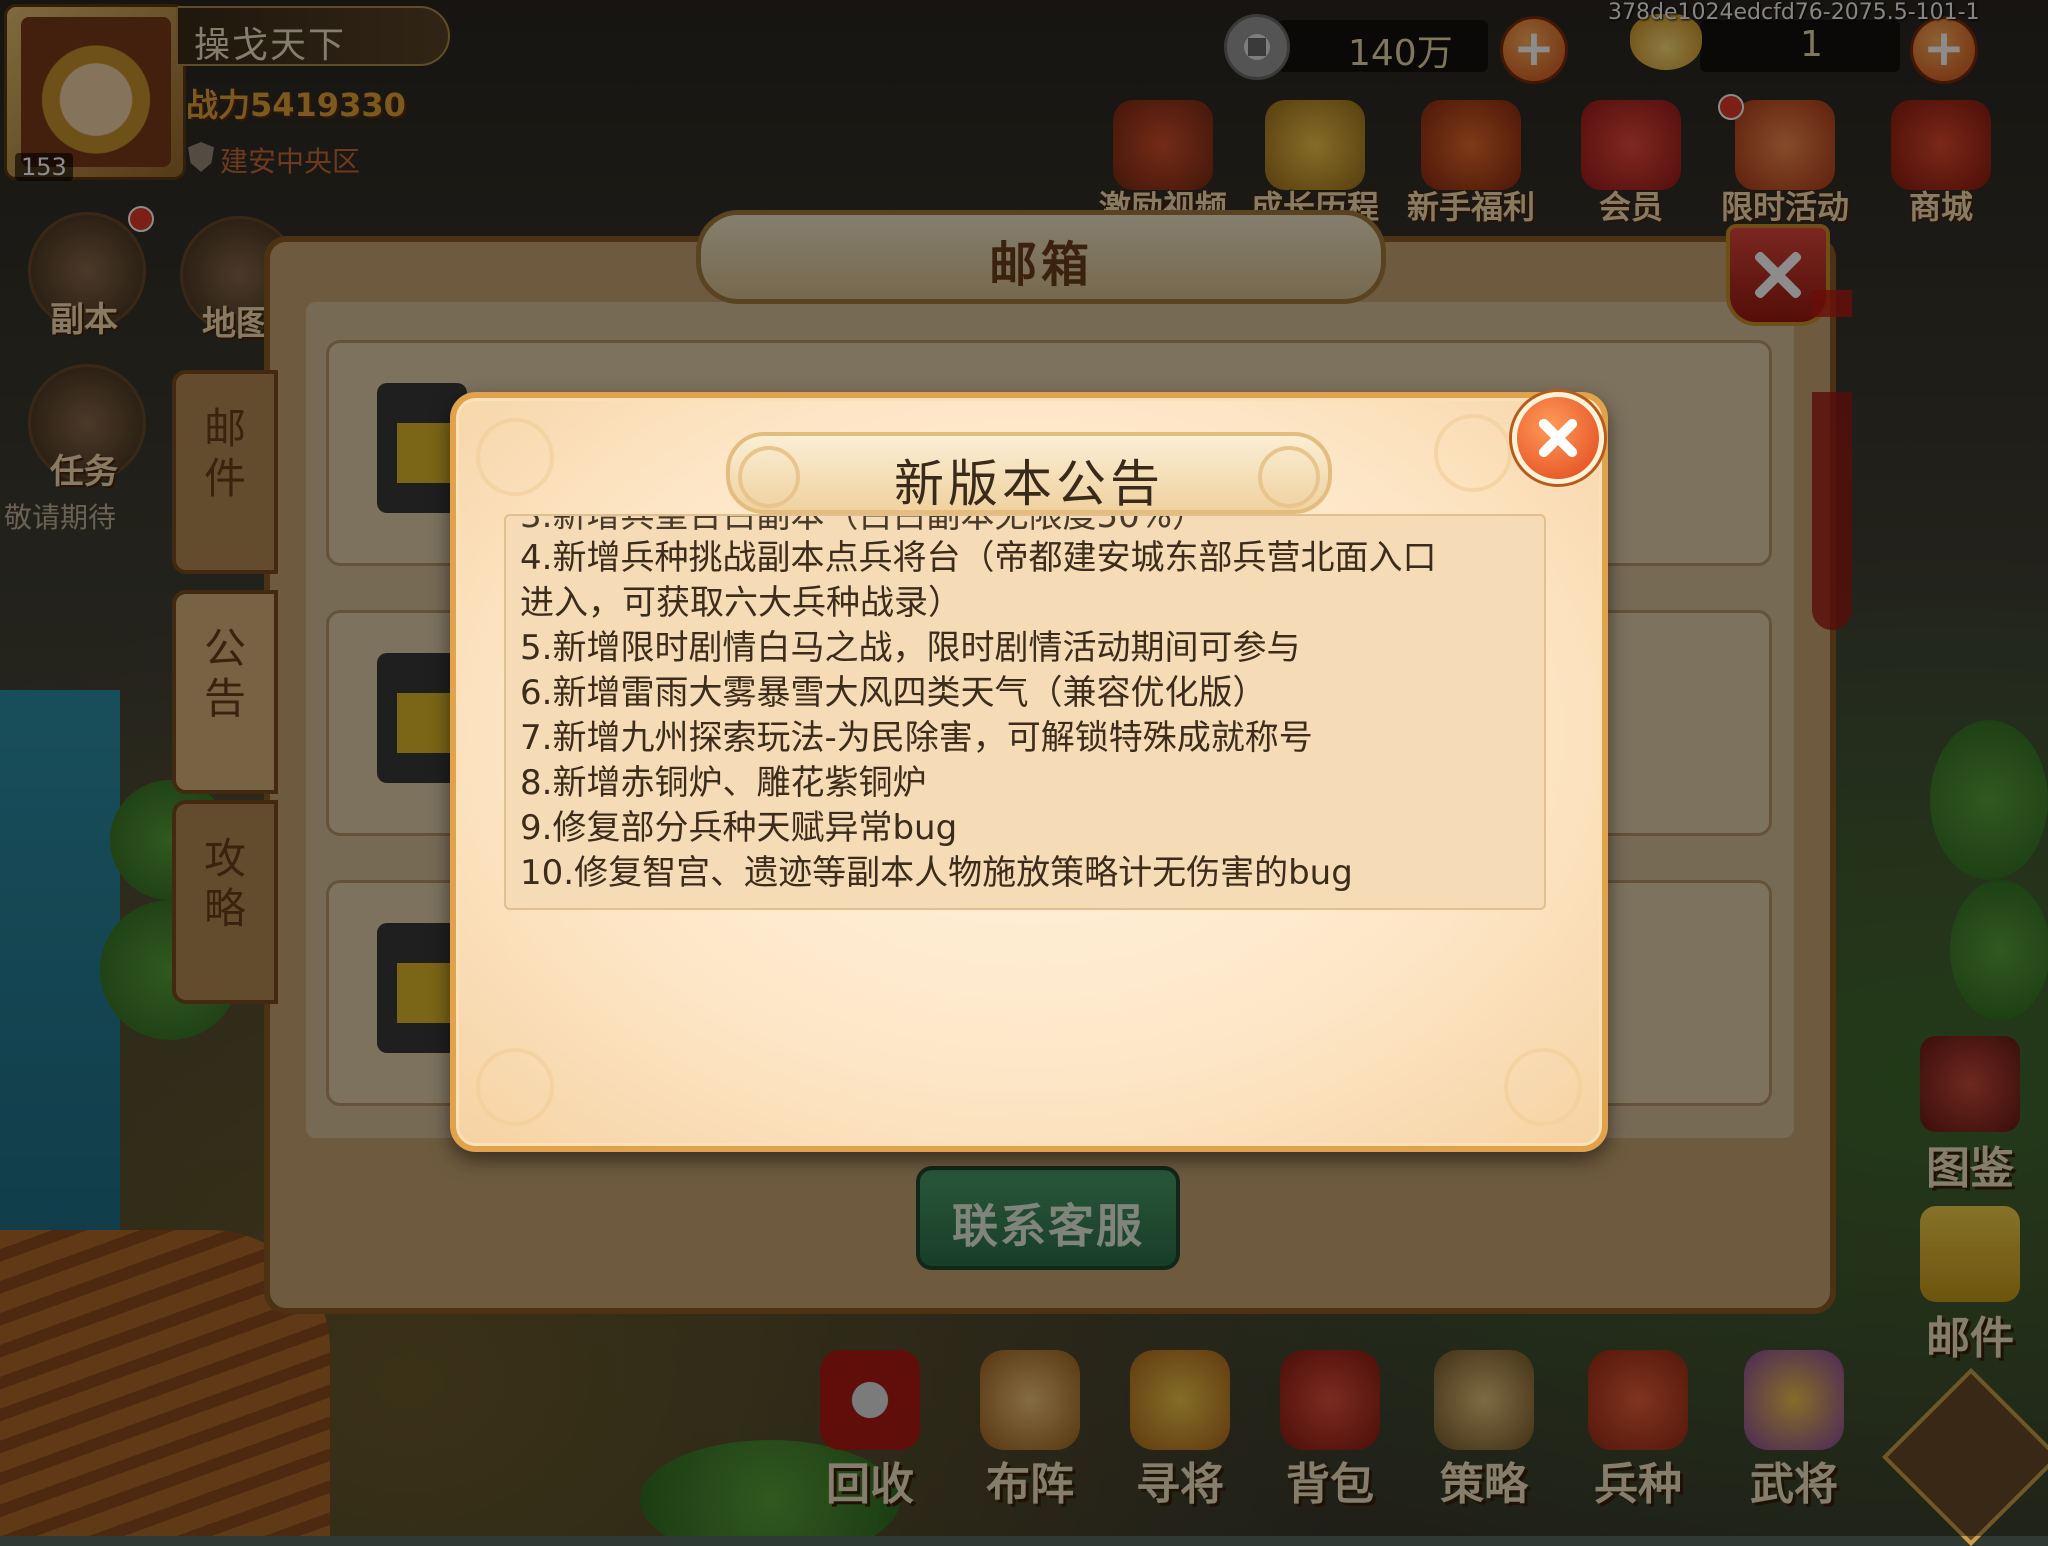 The image size is (2048, 1546). What do you see at coordinates (978, 558) in the screenshot?
I see `announcement-line: 4.新增兵种挑战副本点兵将台（帝都建安城东部兵营北面入口` at bounding box center [978, 558].